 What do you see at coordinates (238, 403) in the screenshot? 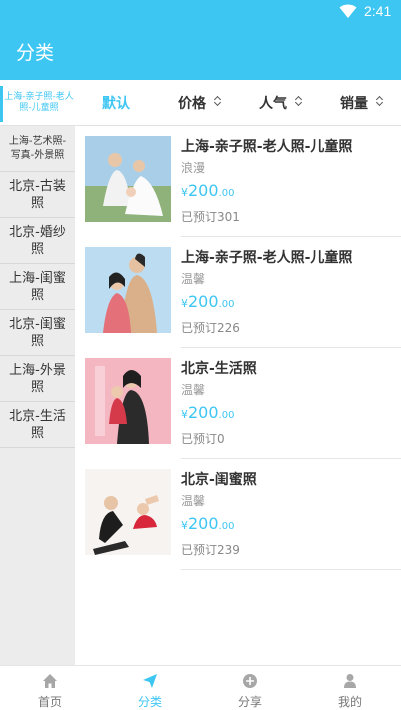
I see `product-card: 北京-生活照 温馨 ¥200.00 已预订0` at bounding box center [238, 403].